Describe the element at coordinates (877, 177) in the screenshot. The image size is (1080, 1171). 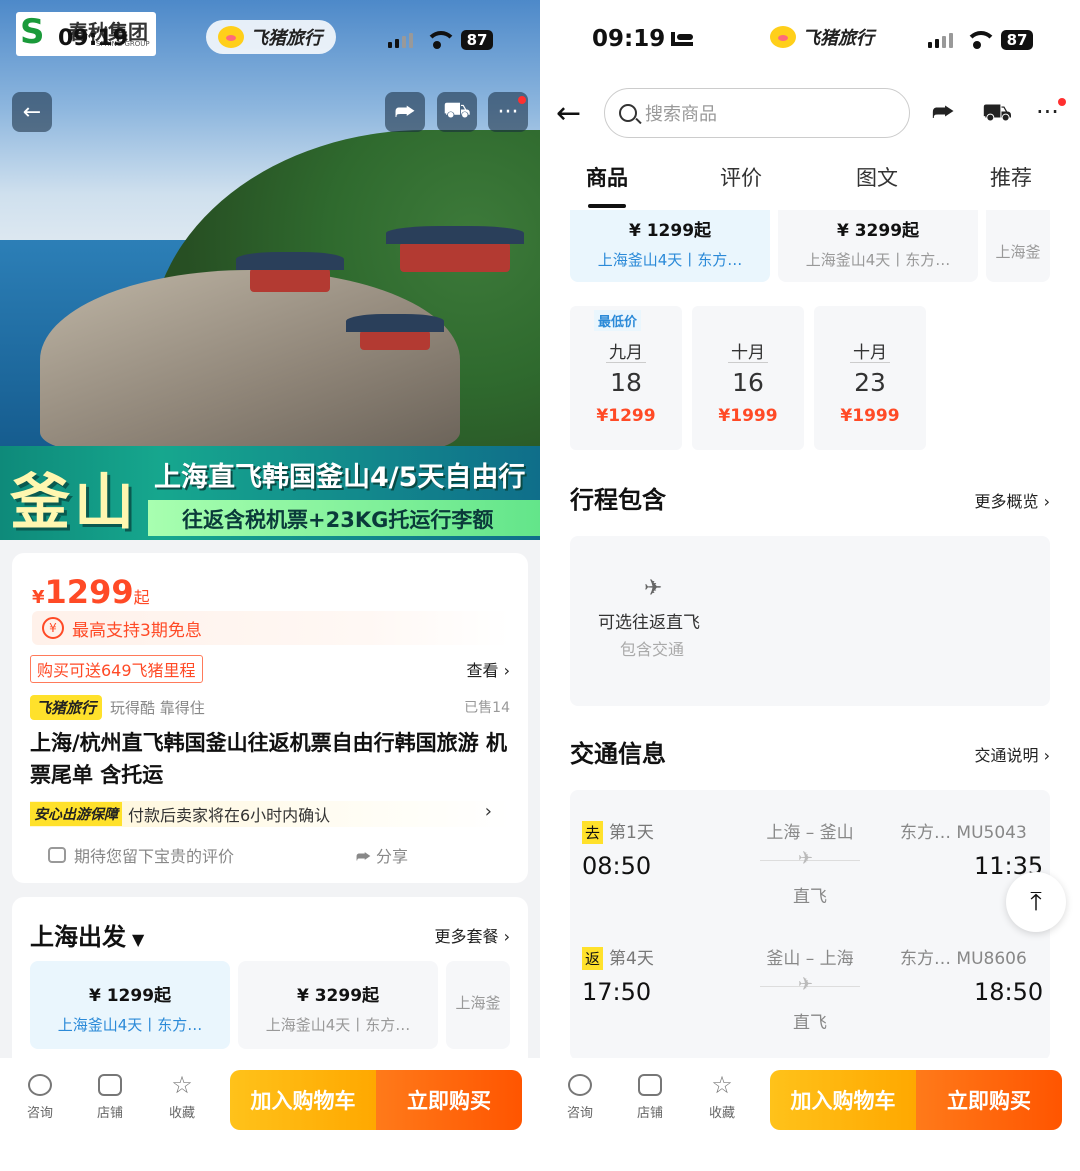
I see `tab-details: 图文` at that location.